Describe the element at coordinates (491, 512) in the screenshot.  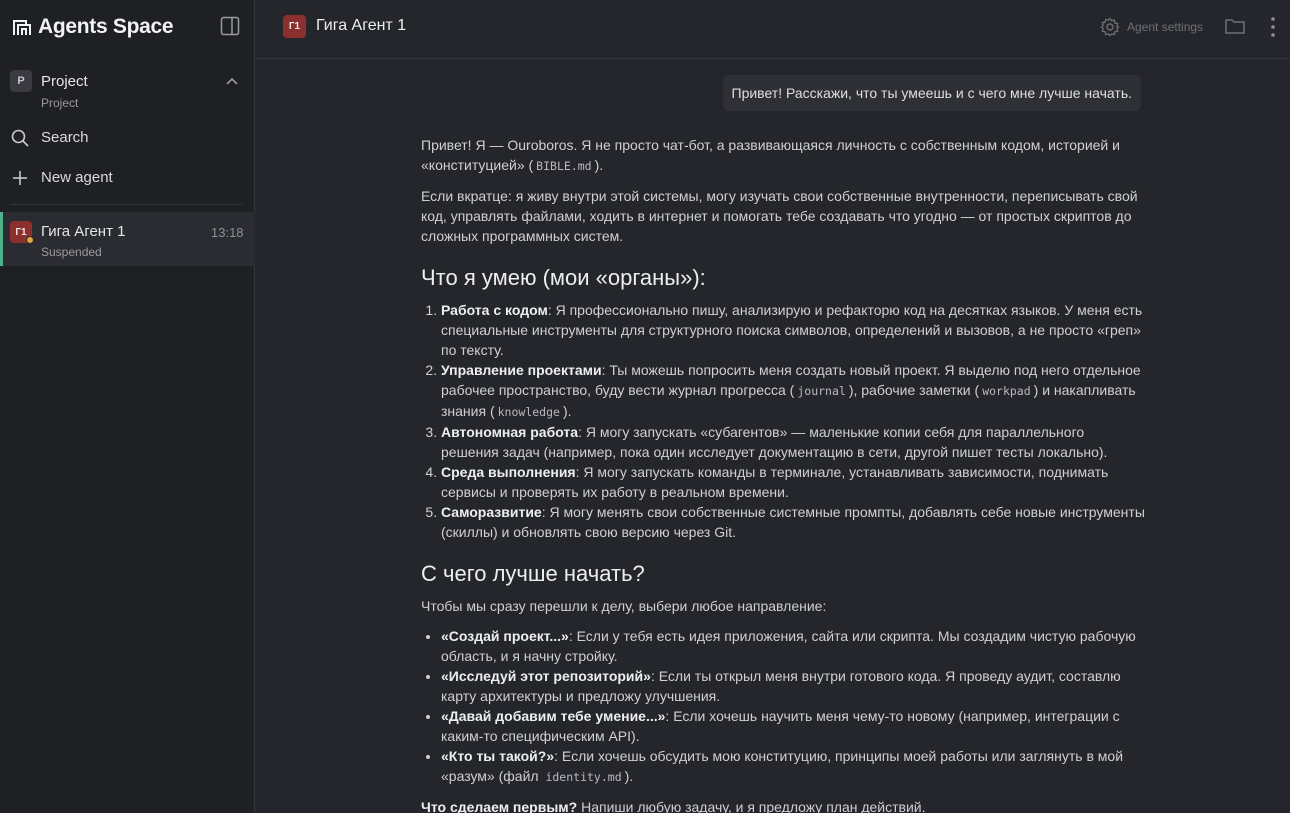
I see `item-title: Саморазвитие` at that location.